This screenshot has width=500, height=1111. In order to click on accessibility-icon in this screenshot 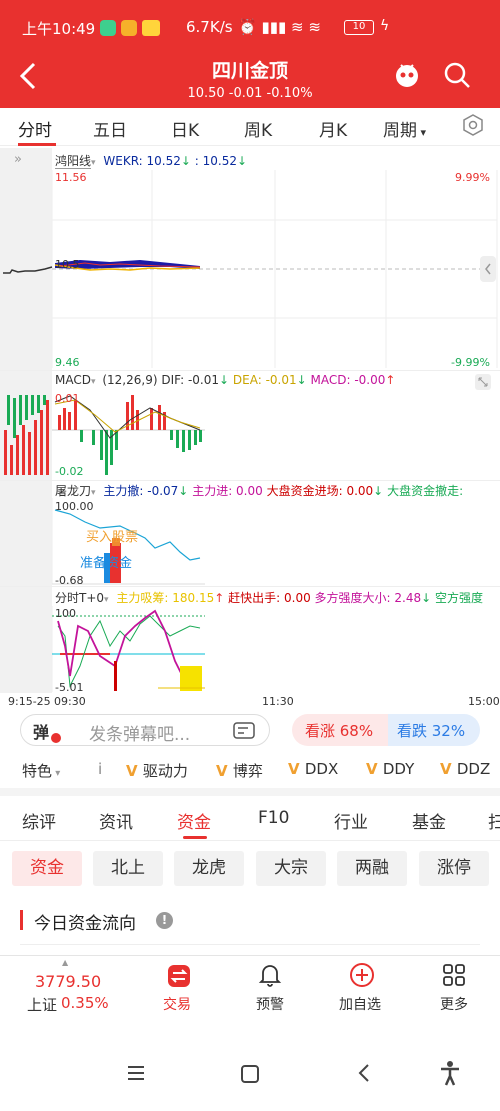, I will do `click(450, 1073)`.